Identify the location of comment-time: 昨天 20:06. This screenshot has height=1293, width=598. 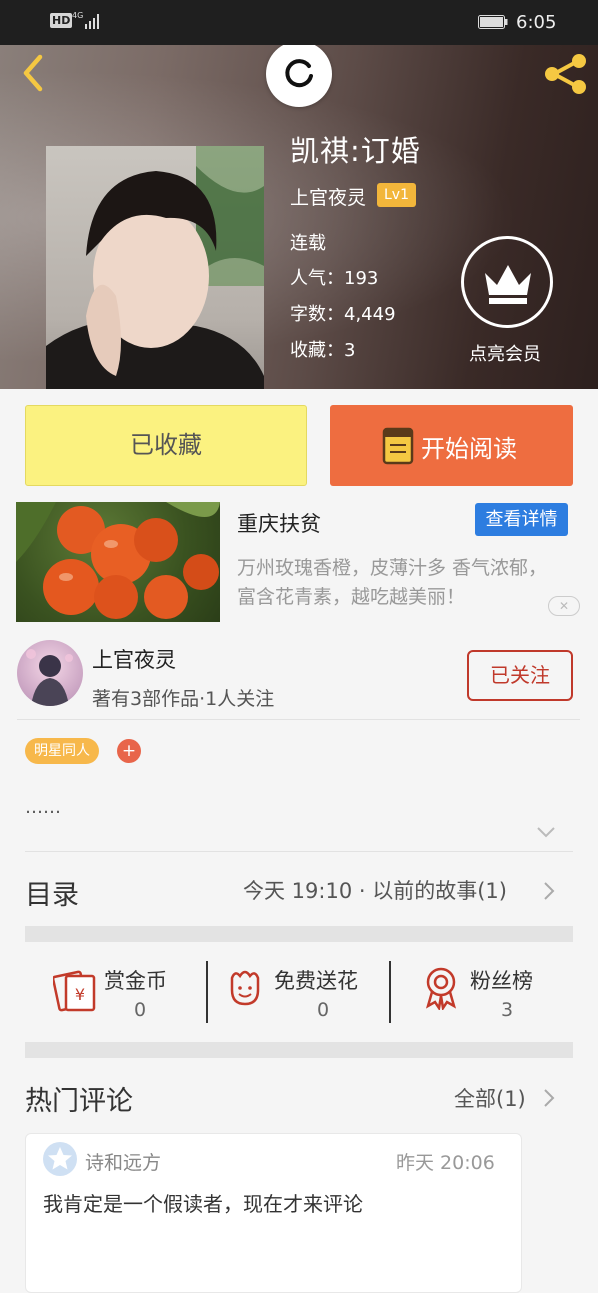
(445, 1163).